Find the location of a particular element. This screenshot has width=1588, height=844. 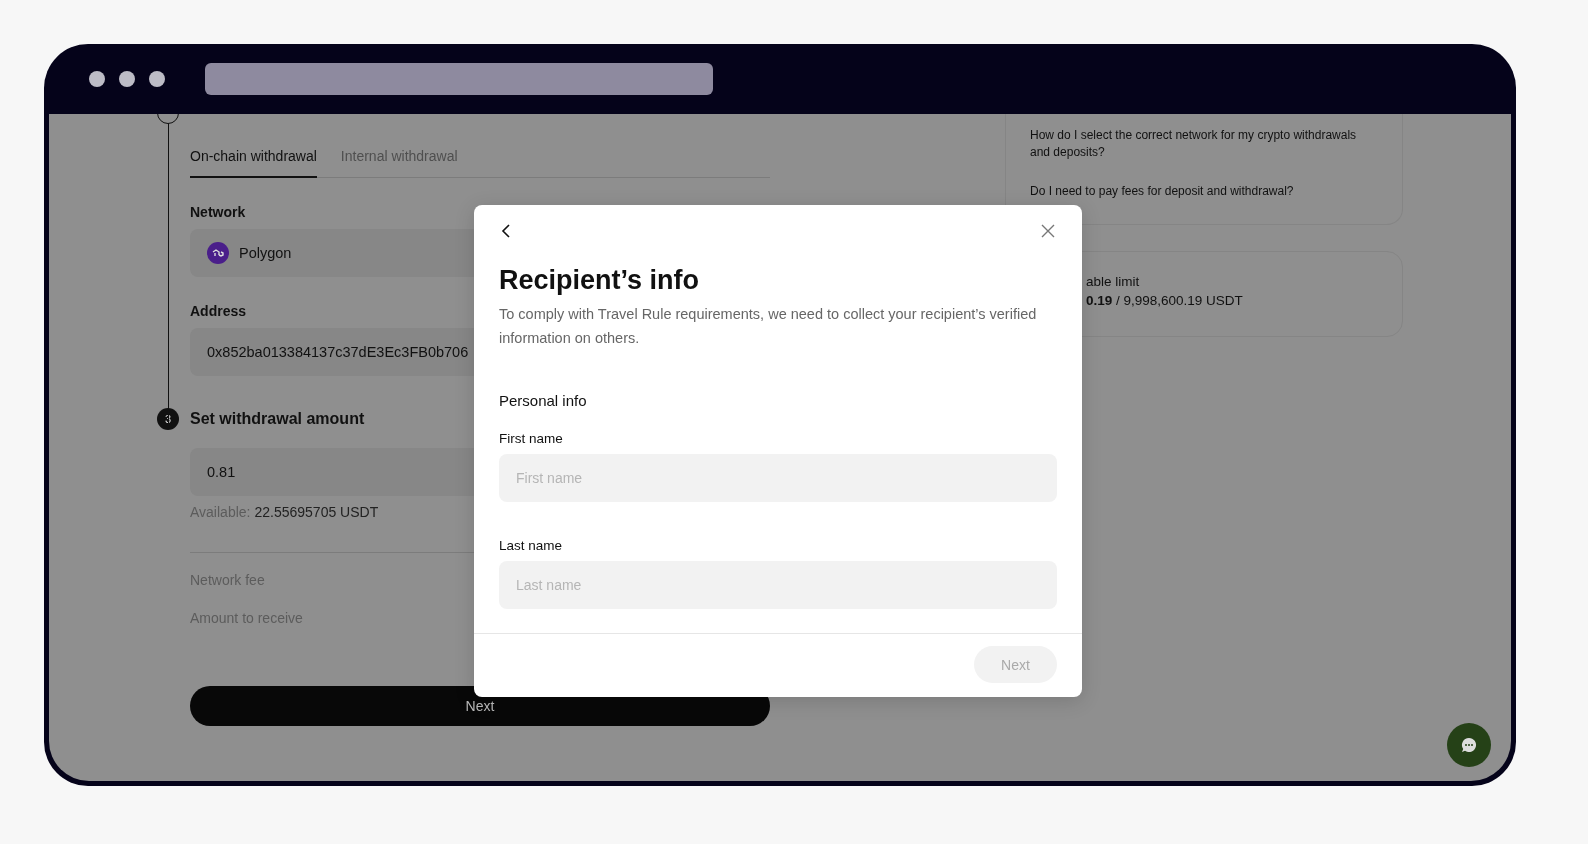

limit-label: able limit is located at coordinates (1113, 281).